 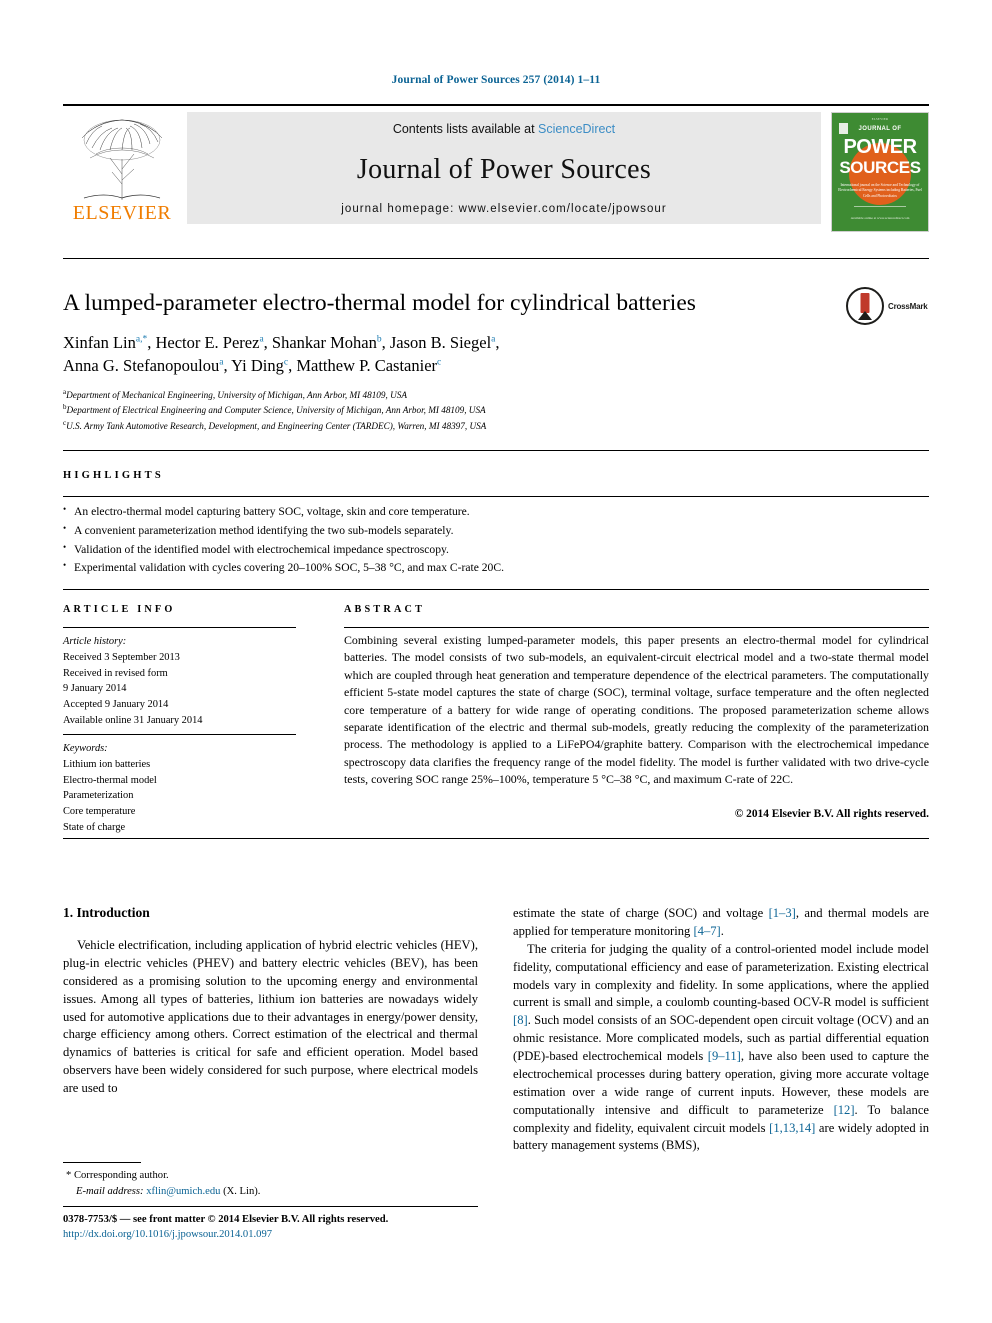 What do you see at coordinates (133, 721) in the screenshot?
I see `history-item: Available online 31 January 2014` at bounding box center [133, 721].